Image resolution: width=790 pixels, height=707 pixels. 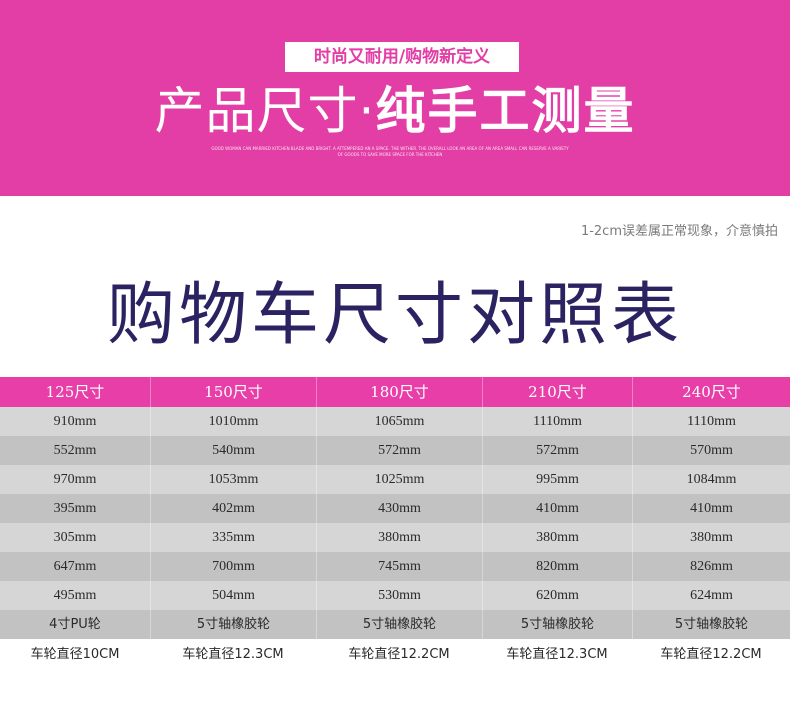 I want to click on table-cell: 1025mm, so click(x=399, y=479).